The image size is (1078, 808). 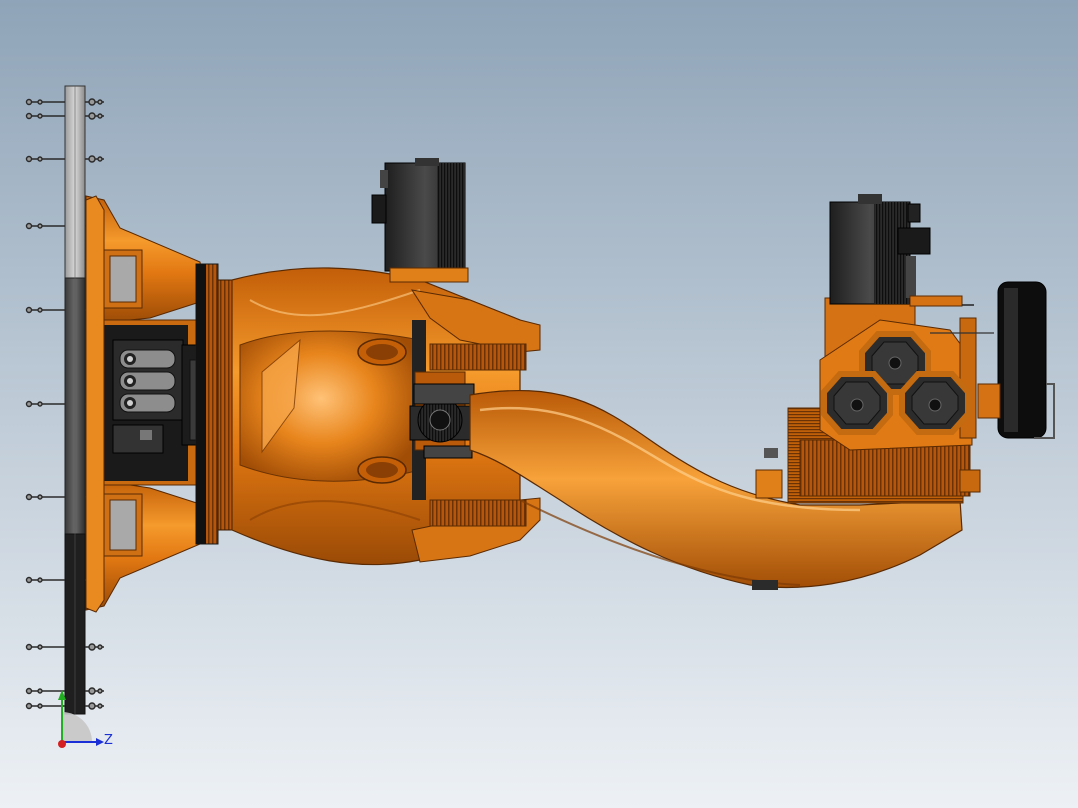 I want to click on wrist-motor-right, so click(x=935, y=403).